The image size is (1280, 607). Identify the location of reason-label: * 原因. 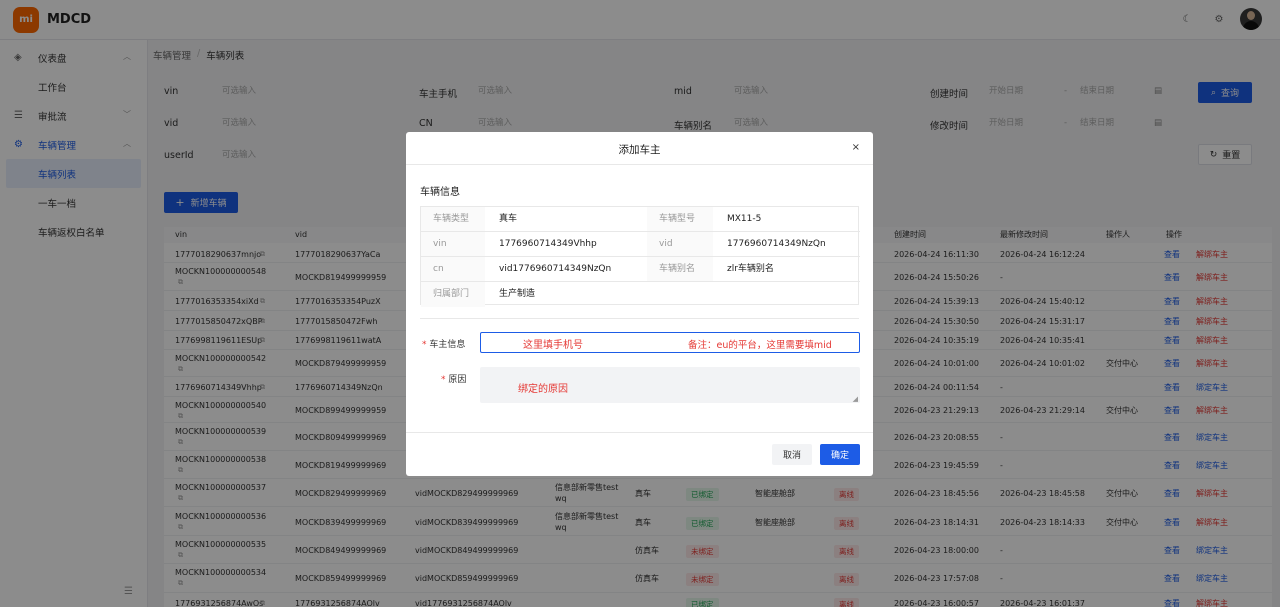
(453, 378).